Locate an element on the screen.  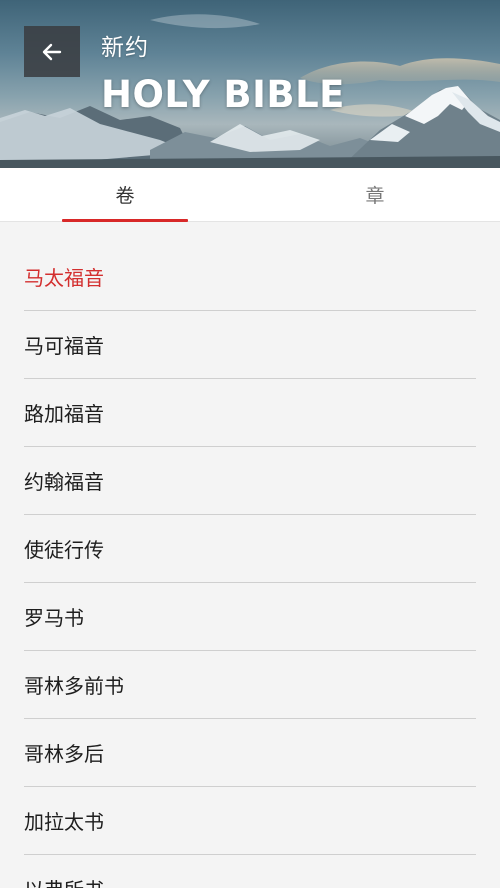
book-item-acts: 使徒行传 is located at coordinates (250, 549).